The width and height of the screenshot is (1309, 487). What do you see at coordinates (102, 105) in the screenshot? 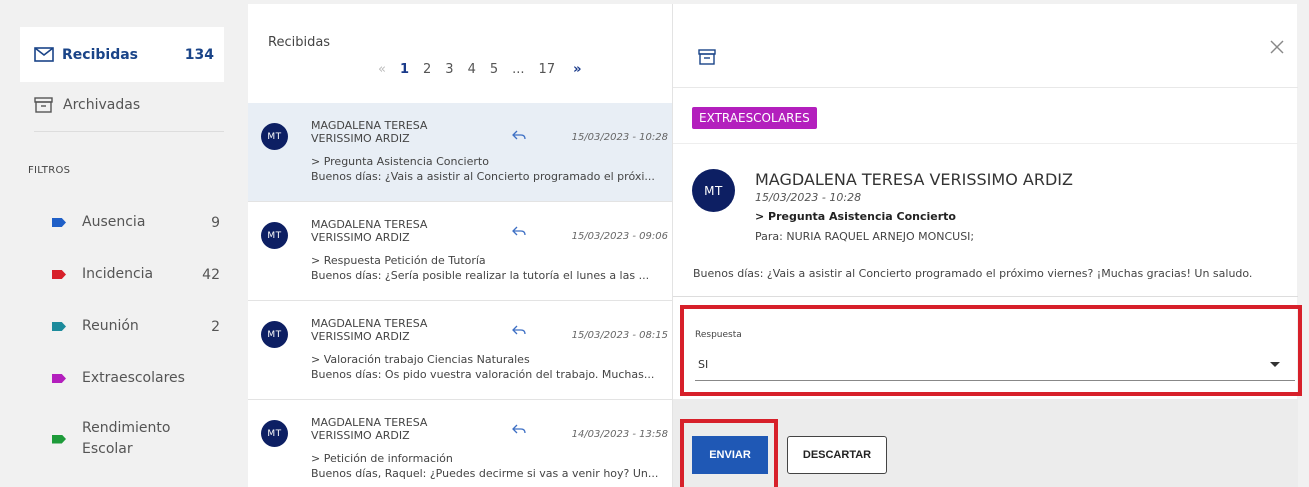
I see `sidebar-item-label: Archivadas` at bounding box center [102, 105].